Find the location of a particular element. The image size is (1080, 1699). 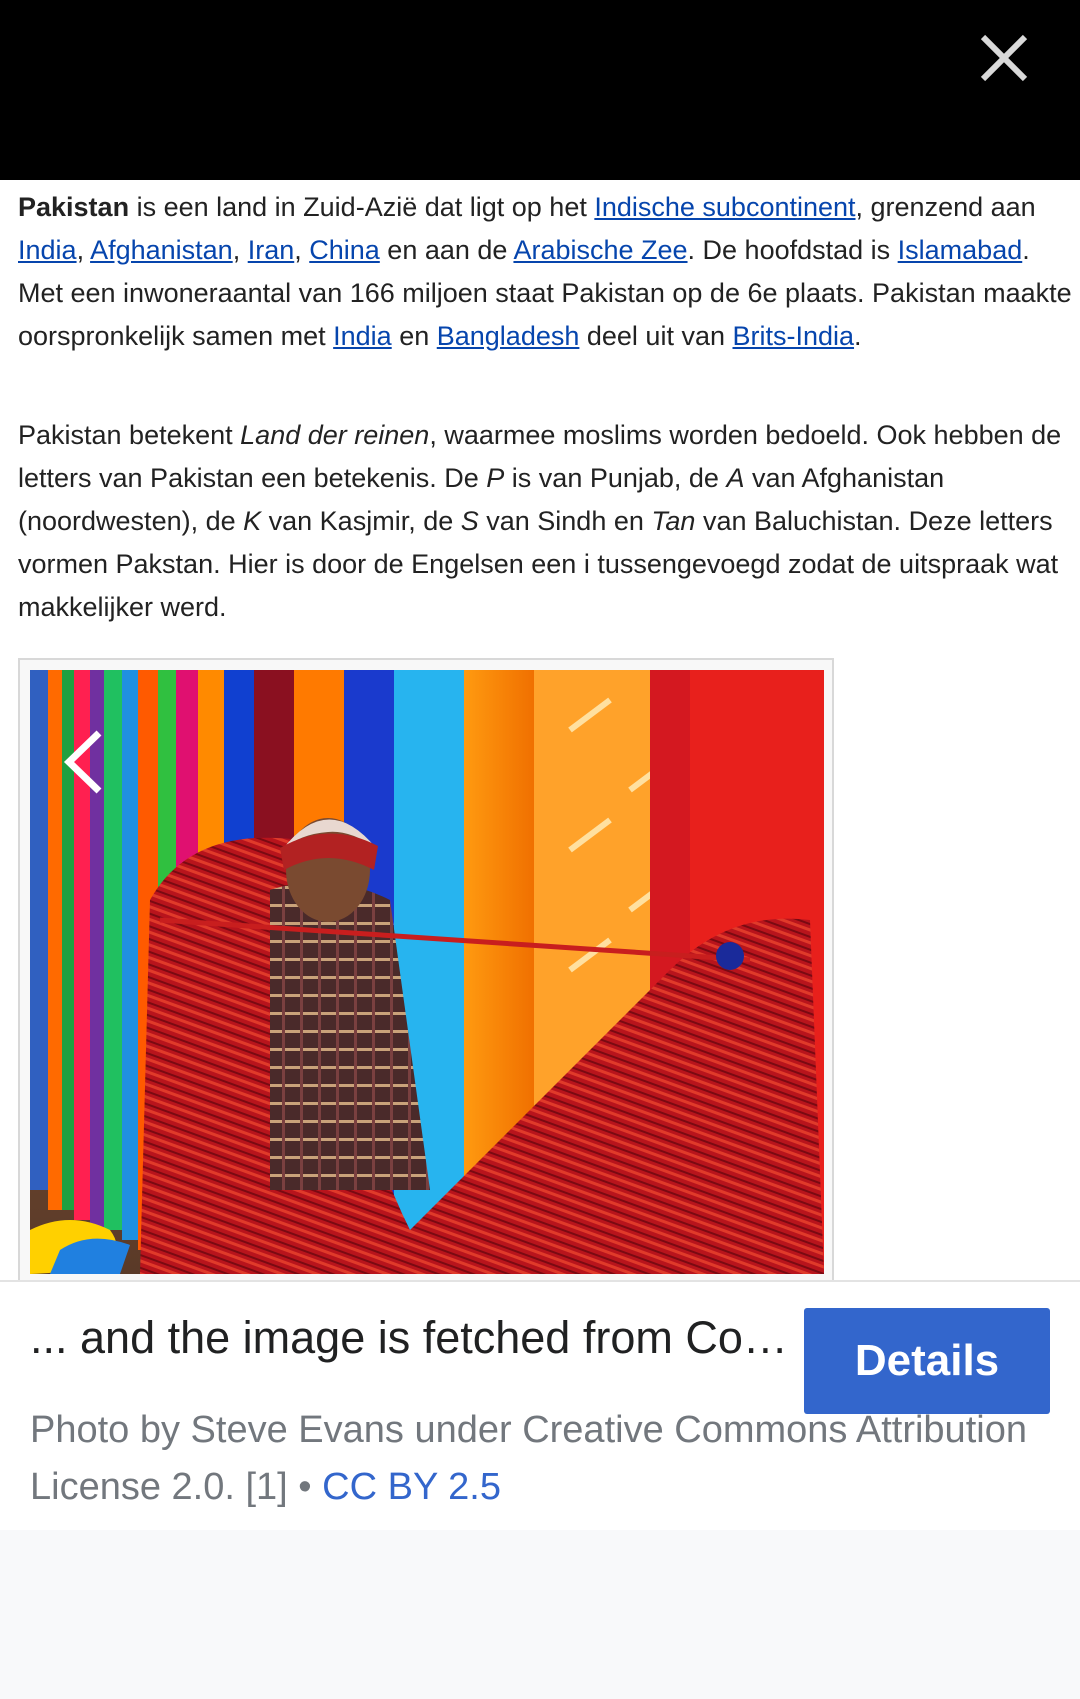

chevron-left-icon is located at coordinates (82, 762).